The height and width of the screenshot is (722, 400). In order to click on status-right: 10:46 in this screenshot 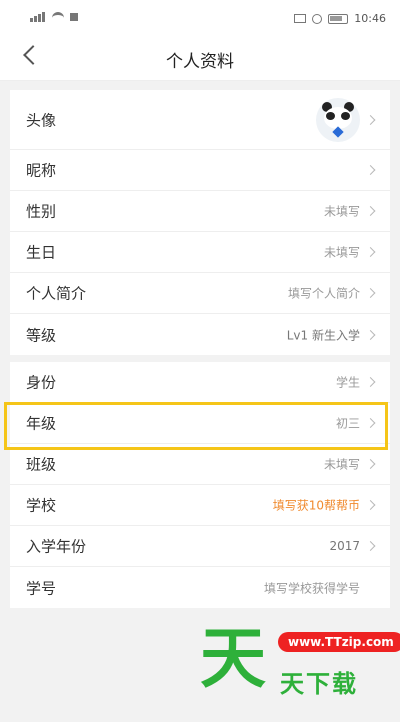, I will do `click(340, 18)`.